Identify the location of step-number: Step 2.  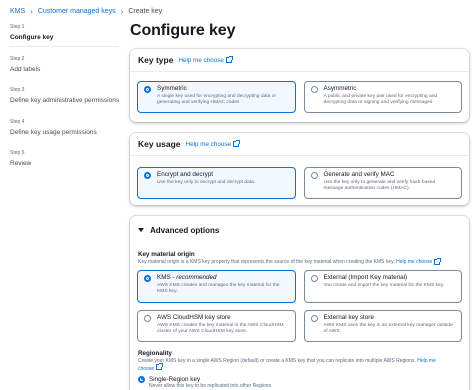
(17, 58).